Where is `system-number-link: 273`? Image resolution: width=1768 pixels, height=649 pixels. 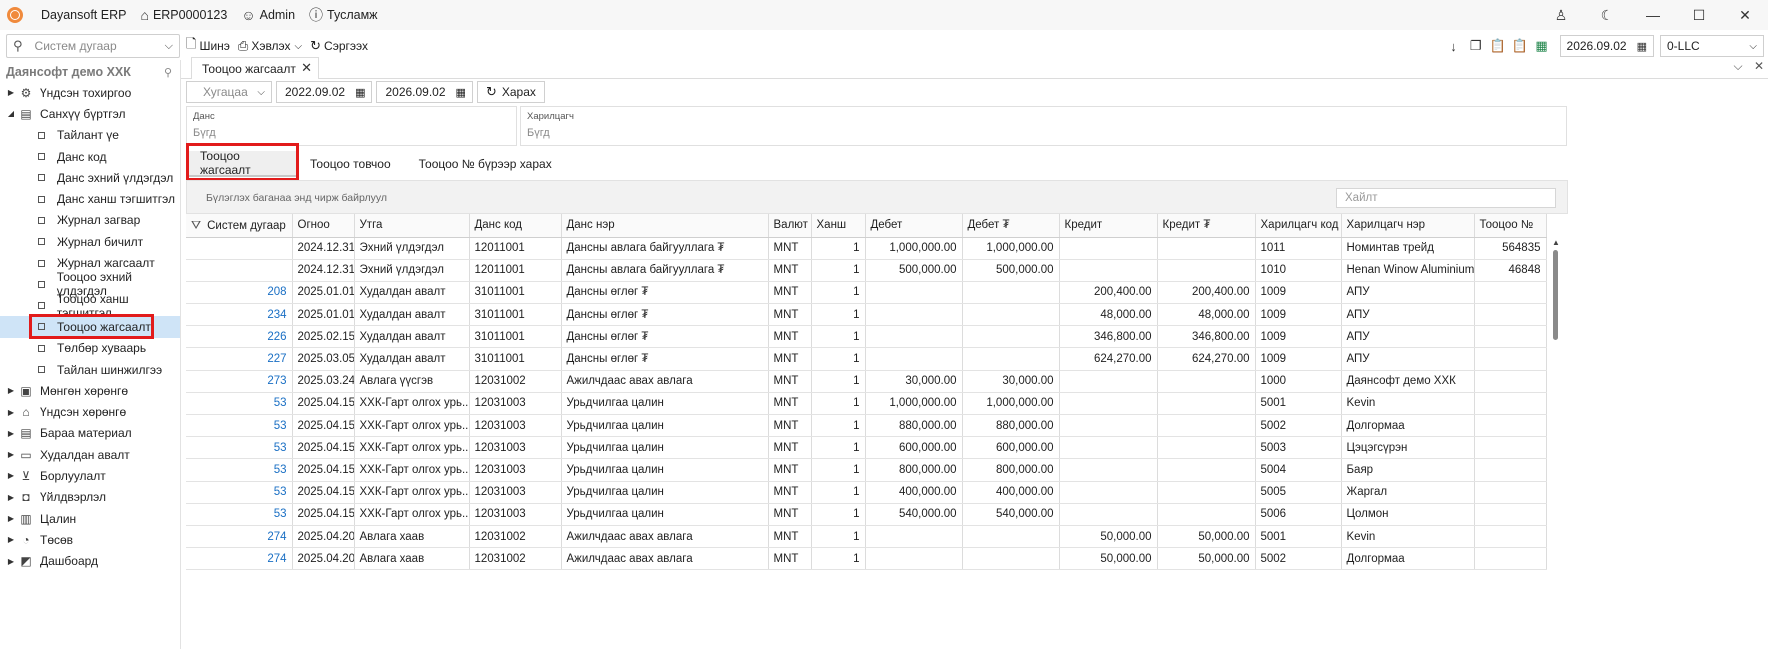 system-number-link: 273 is located at coordinates (239, 381).